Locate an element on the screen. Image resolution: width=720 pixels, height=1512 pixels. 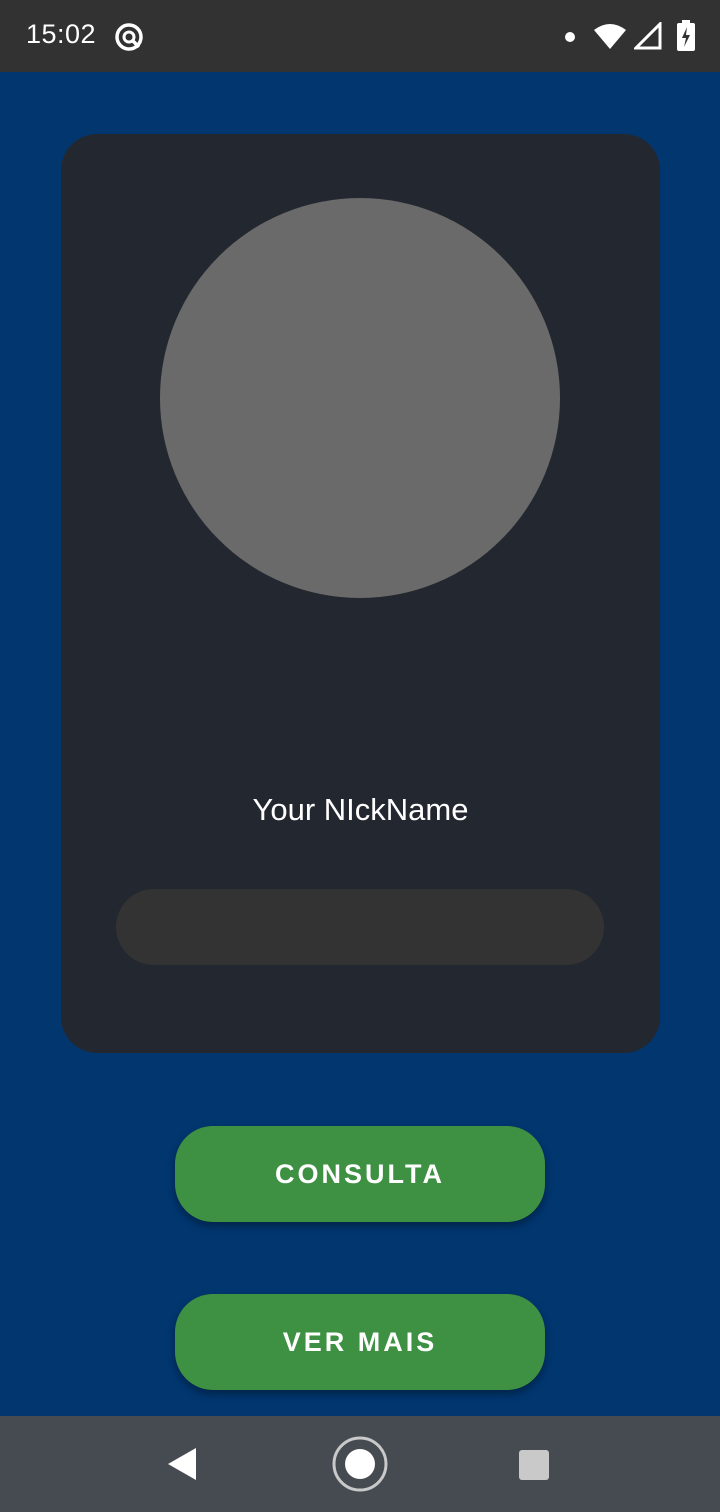
status-time: 15:02 is located at coordinates (61, 34).